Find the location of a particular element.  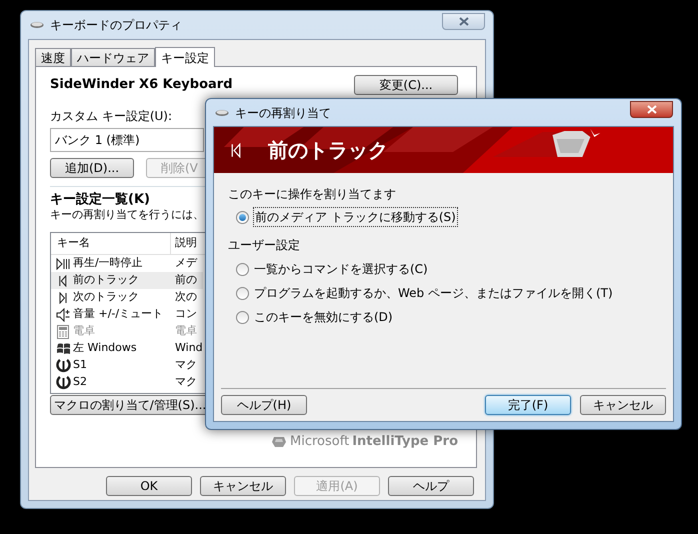

dialog-button: ヘルプ is located at coordinates (431, 486).